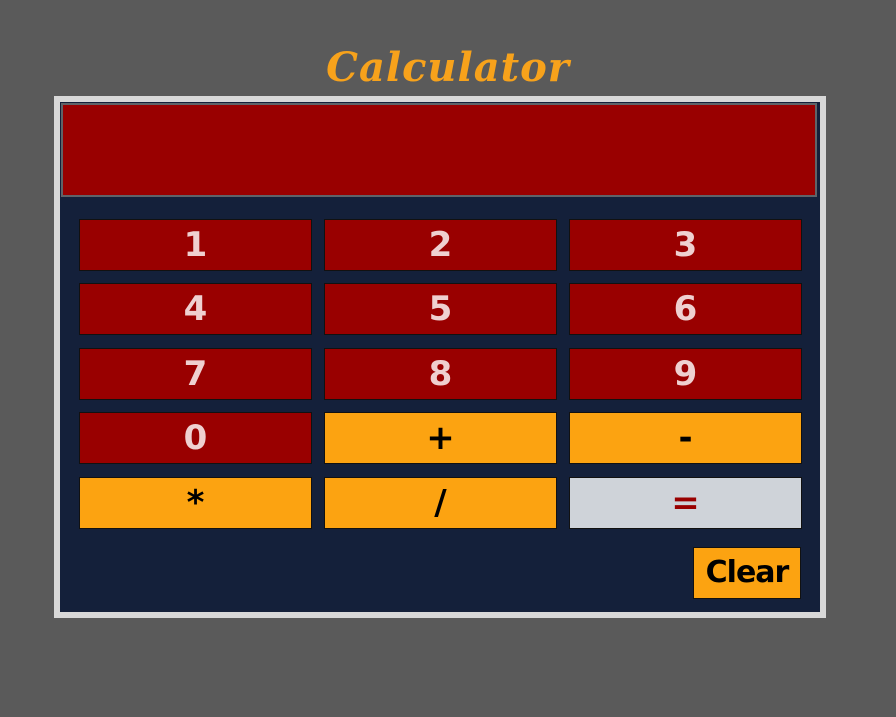  What do you see at coordinates (685, 245) in the screenshot?
I see `key-3-button: 3` at bounding box center [685, 245].